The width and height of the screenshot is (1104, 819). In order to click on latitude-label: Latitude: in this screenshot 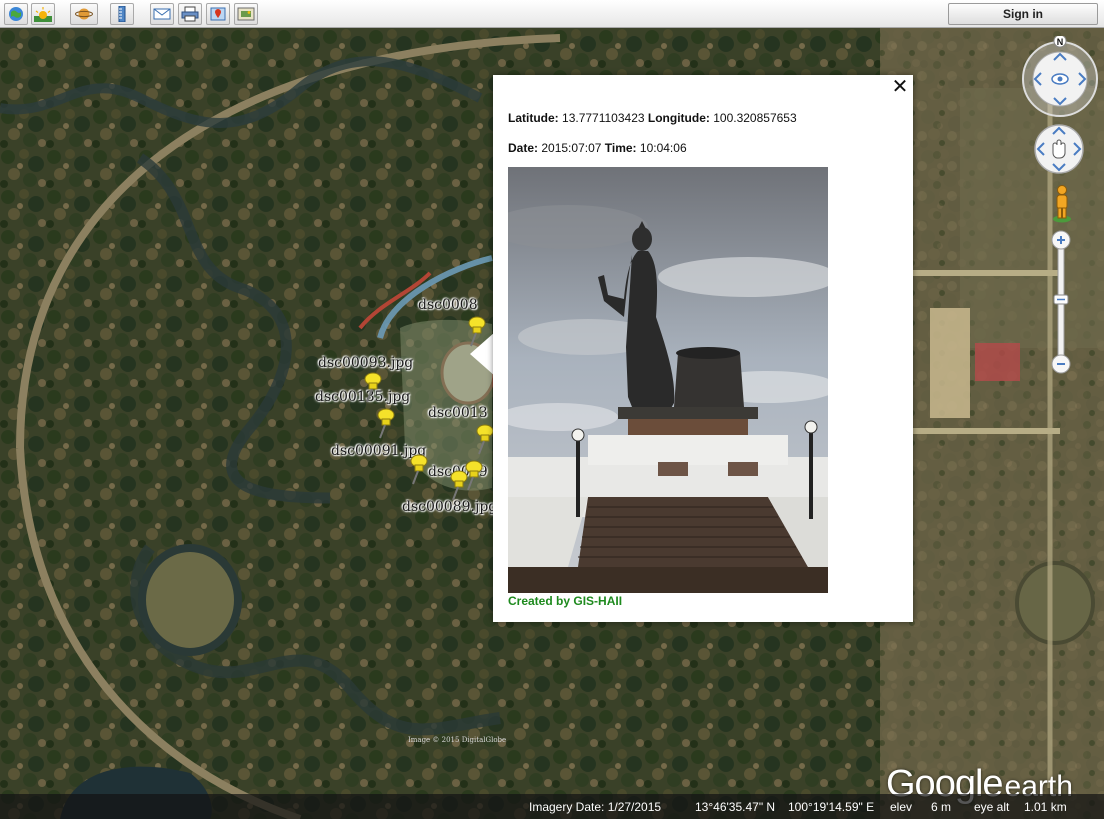, I will do `click(533, 118)`.